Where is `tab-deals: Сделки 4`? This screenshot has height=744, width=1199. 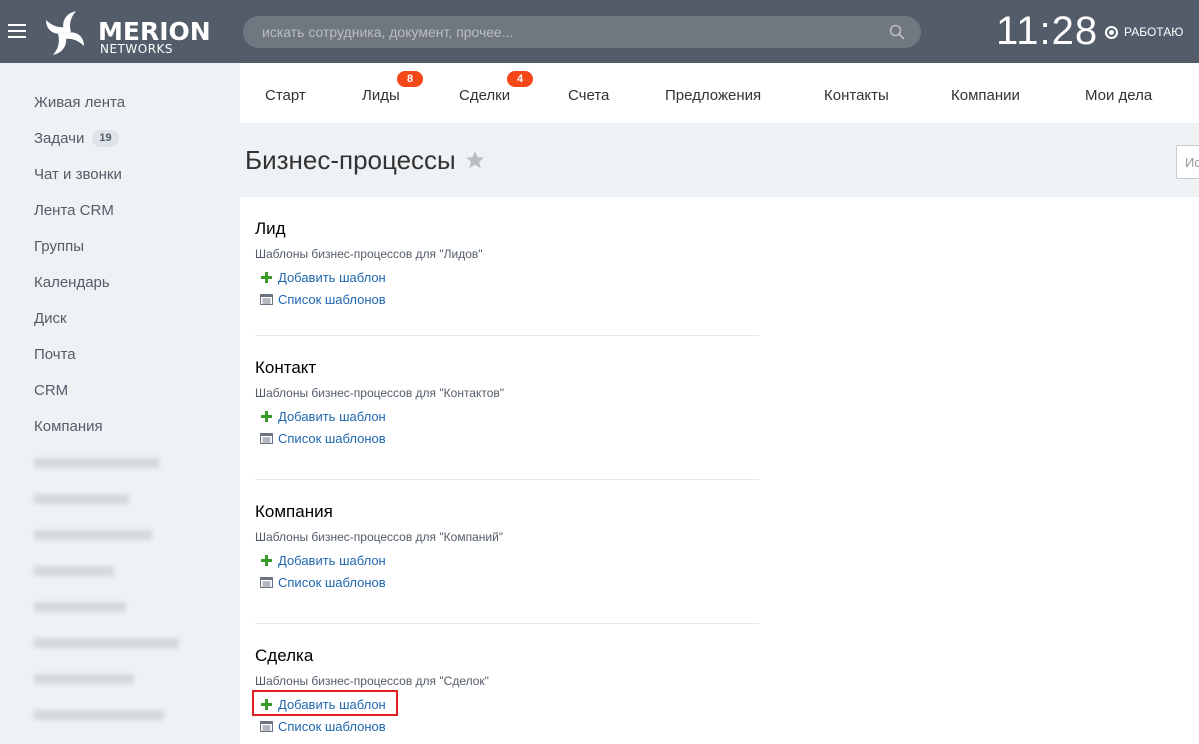 tab-deals: Сделки 4 is located at coordinates (496, 87).